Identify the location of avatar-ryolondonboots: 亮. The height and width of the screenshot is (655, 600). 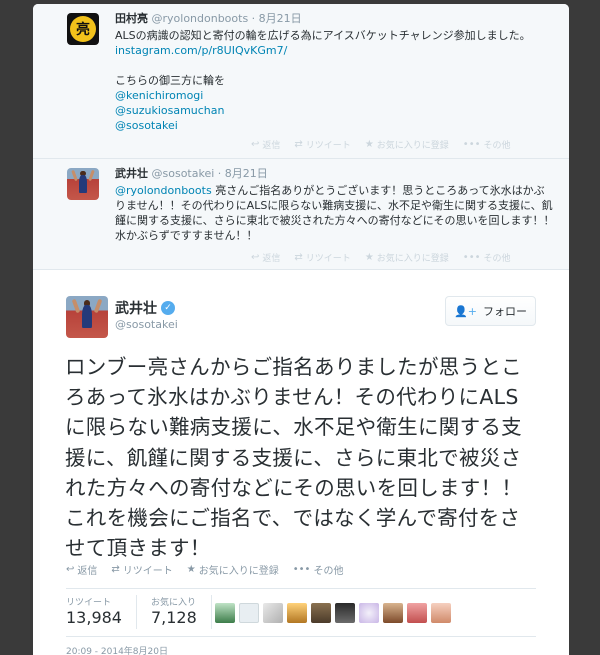
(83, 29).